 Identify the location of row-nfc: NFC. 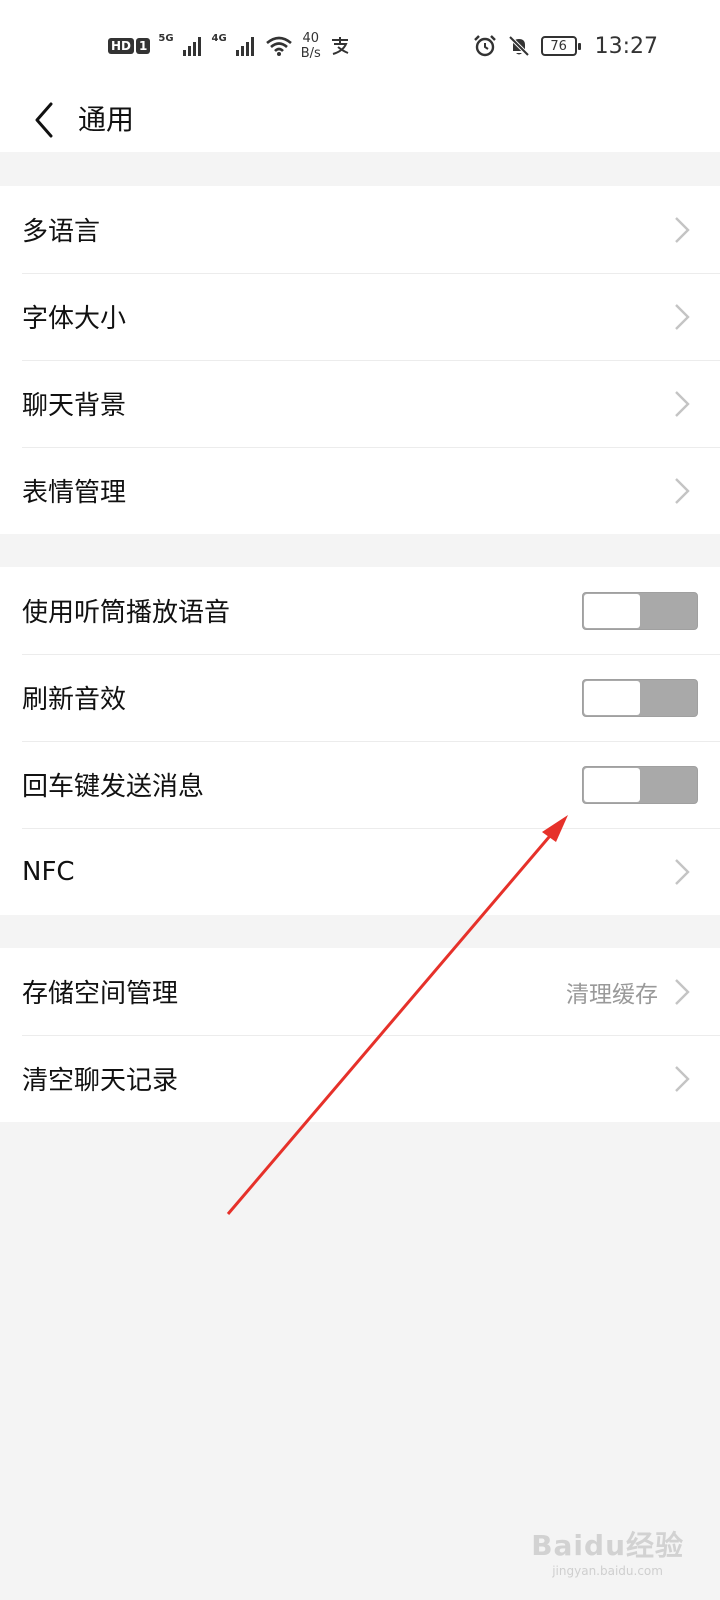
(360, 871).